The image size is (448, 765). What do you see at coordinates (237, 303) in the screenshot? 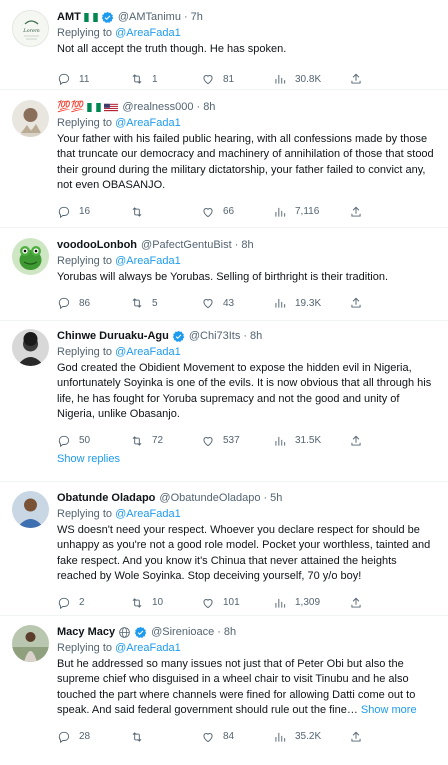
I see `like-button: 43` at bounding box center [237, 303].